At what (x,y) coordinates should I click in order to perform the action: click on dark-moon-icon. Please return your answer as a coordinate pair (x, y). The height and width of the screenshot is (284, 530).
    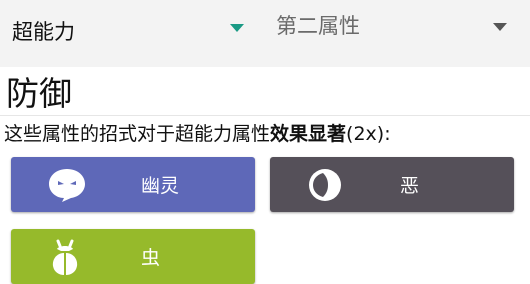
    Looking at the image, I should click on (325, 187).